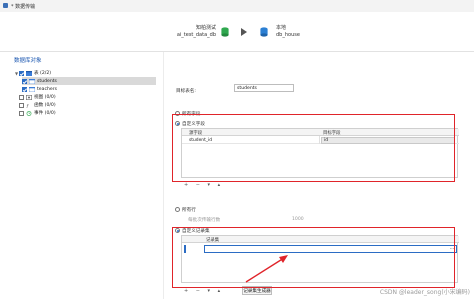 Image resolution: width=474 pixels, height=299 pixels. I want to click on events-label: 事件 (0/0), so click(45, 113).